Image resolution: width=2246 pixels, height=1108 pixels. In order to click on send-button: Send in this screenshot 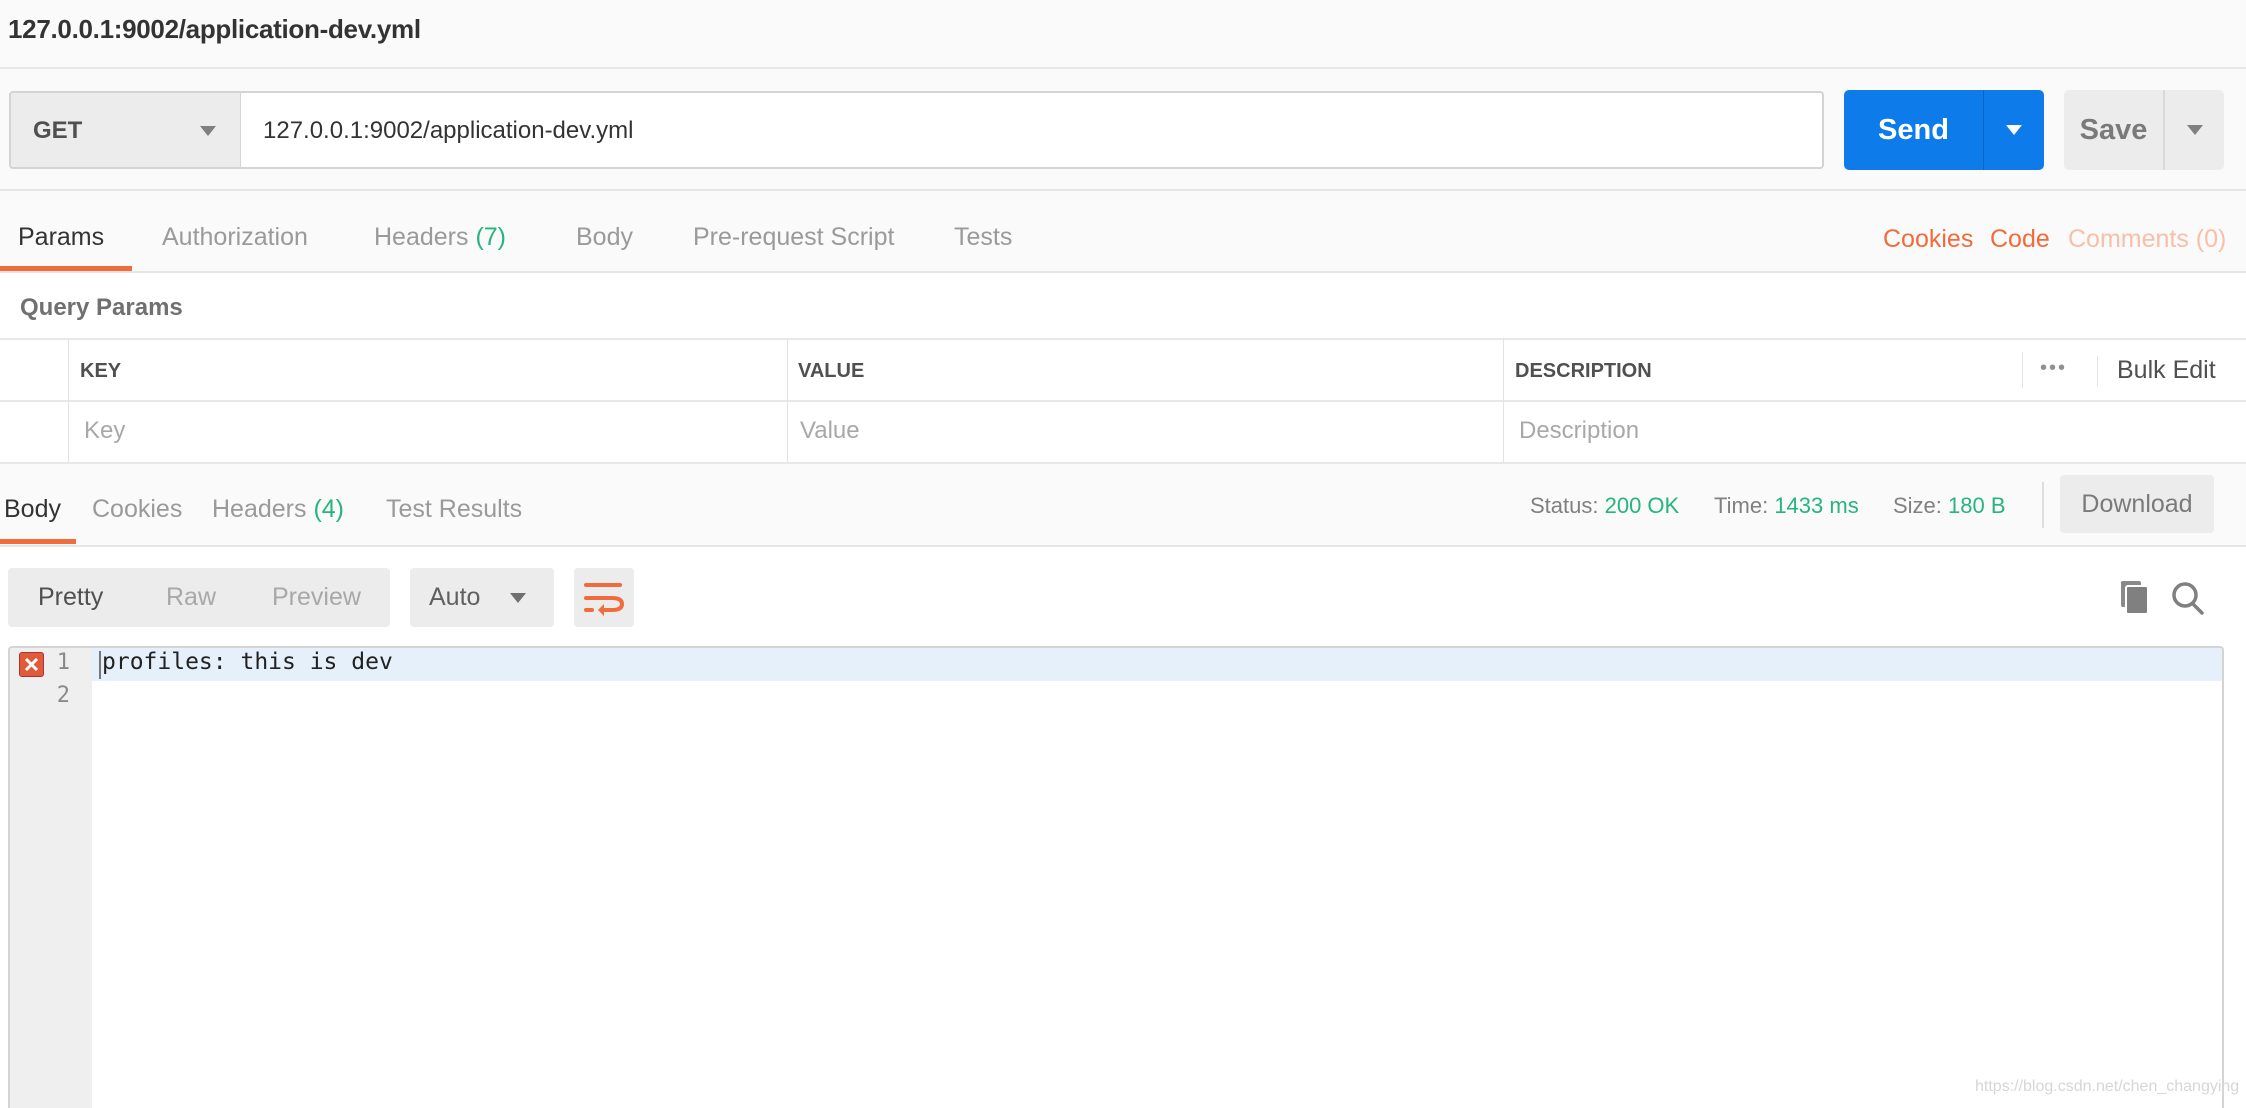, I will do `click(1913, 130)`.